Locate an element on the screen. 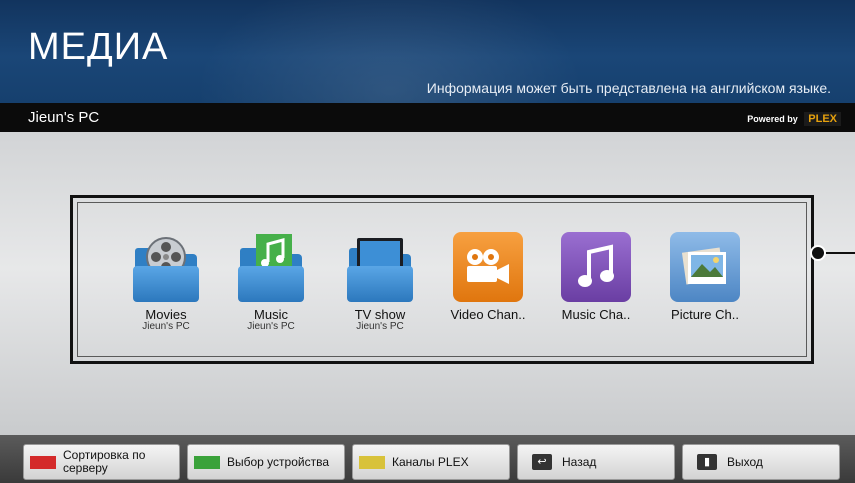 This screenshot has height=483, width=855. tile-label: Video Chan.. is located at coordinates (488, 314).